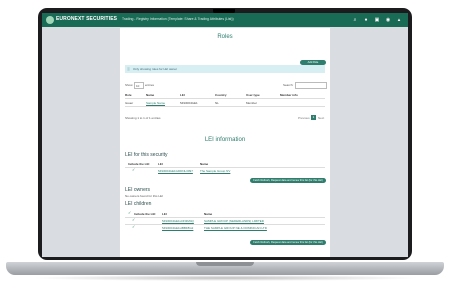 The height and width of the screenshot is (292, 450). Describe the element at coordinates (189, 103) in the screenshot. I see `table-row-lei: 5493004GE1` at that location.